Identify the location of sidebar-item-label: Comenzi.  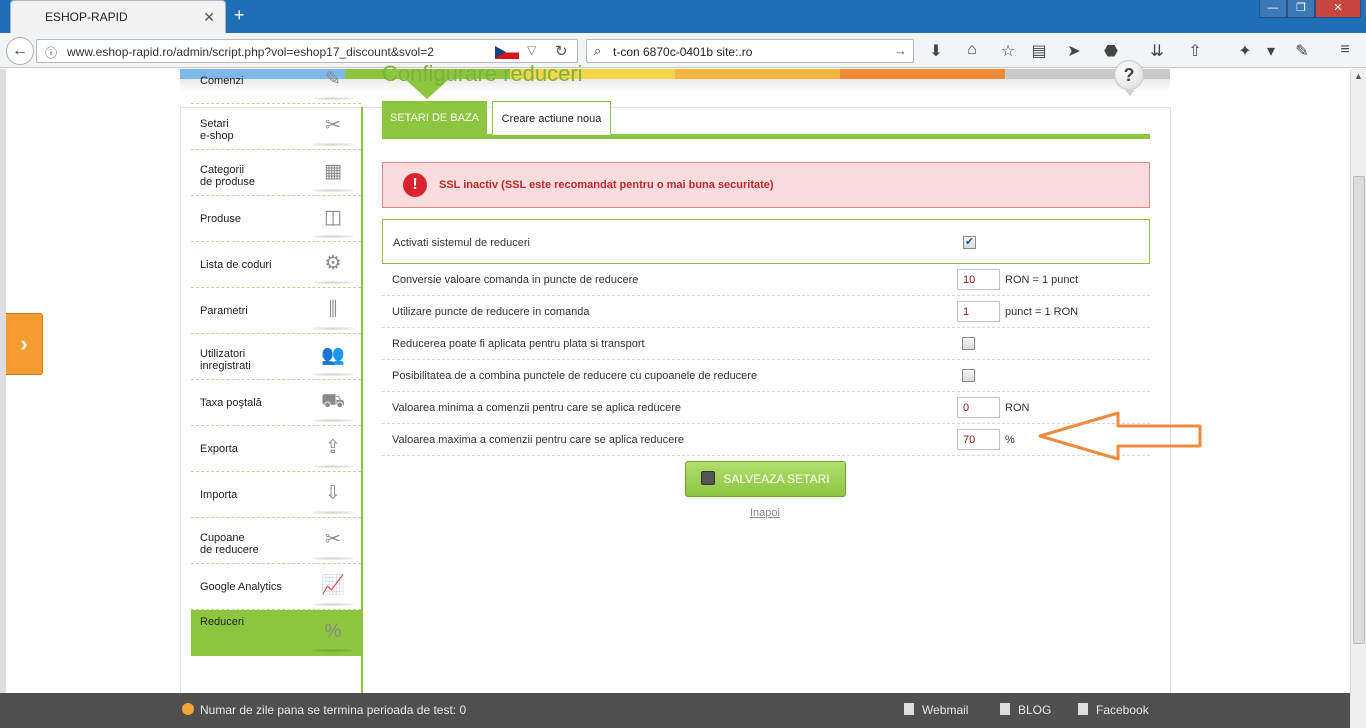
(221, 81).